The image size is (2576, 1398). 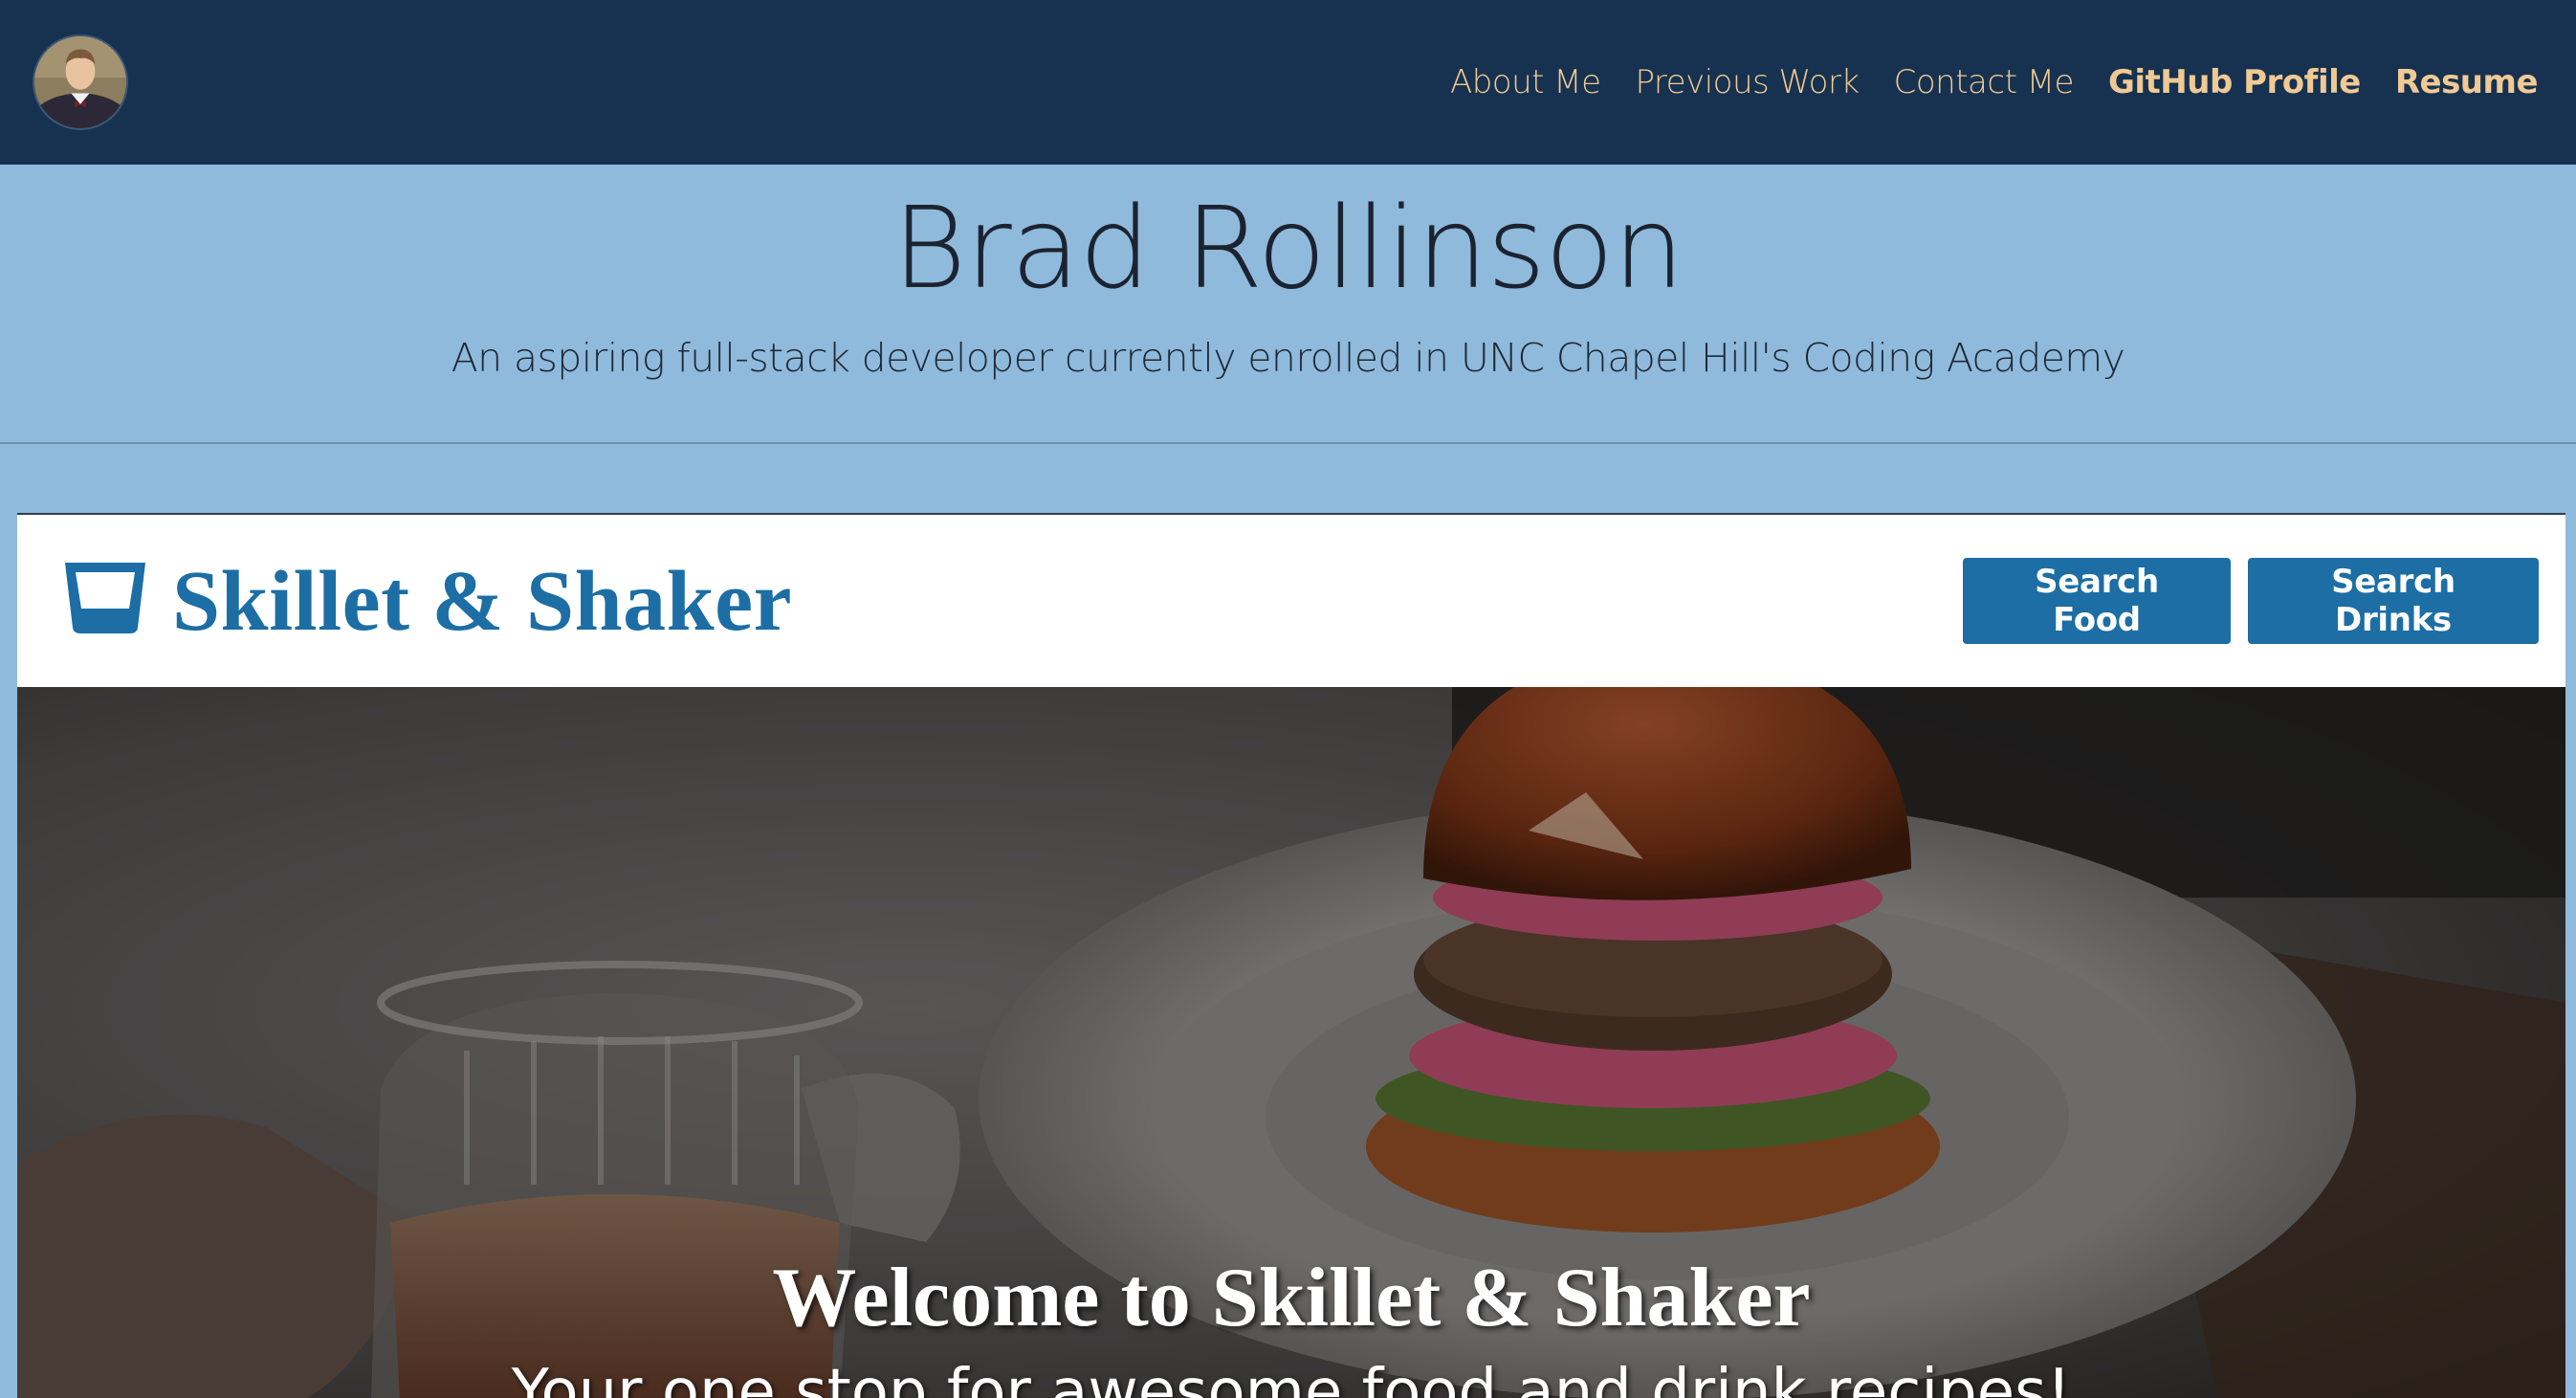 I want to click on search-drinks-button: Search Drinks, so click(x=2393, y=601).